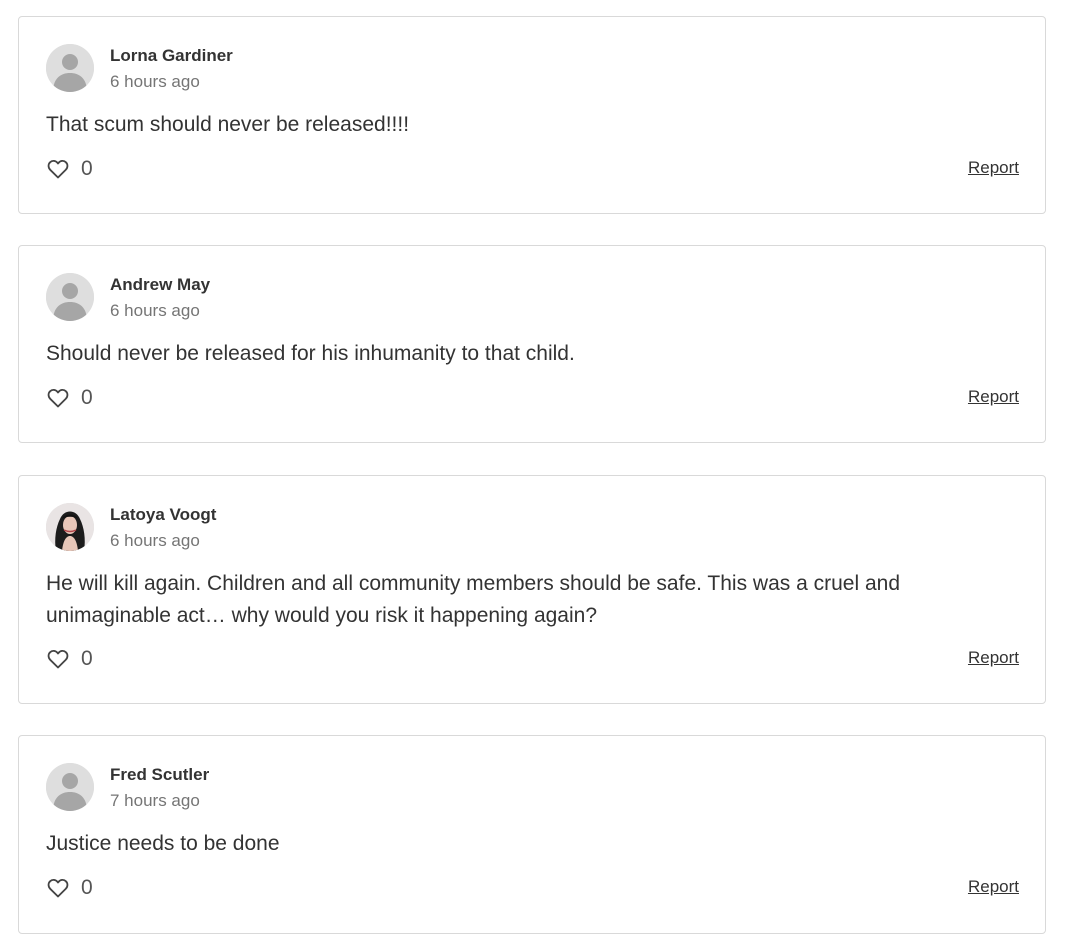  Describe the element at coordinates (155, 800) in the screenshot. I see `comment-timestamp: 7 hours ago` at that location.